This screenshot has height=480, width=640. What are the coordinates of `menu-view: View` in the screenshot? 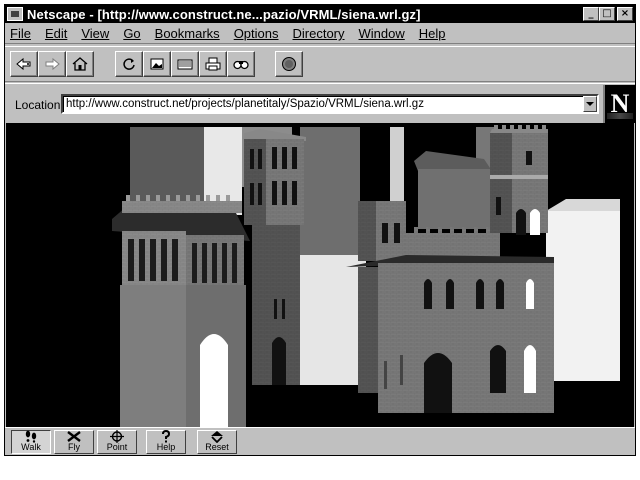 It's located at (95, 33).